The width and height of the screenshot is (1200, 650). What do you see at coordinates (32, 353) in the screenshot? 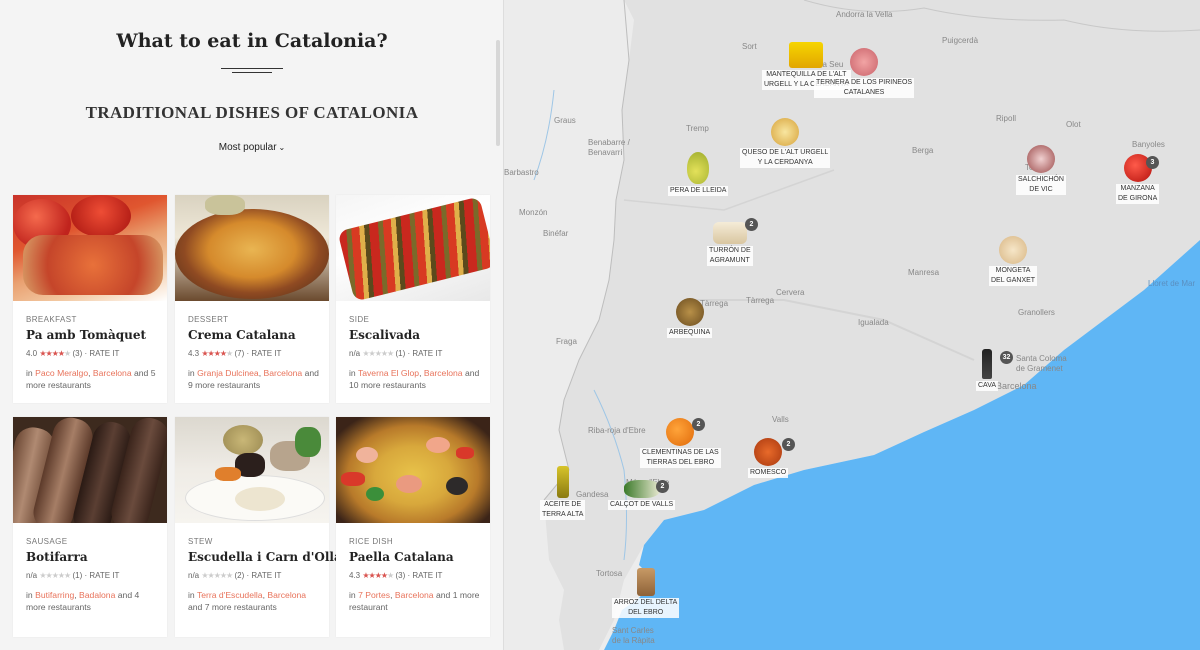
I see `rating-score: 4.0` at bounding box center [32, 353].